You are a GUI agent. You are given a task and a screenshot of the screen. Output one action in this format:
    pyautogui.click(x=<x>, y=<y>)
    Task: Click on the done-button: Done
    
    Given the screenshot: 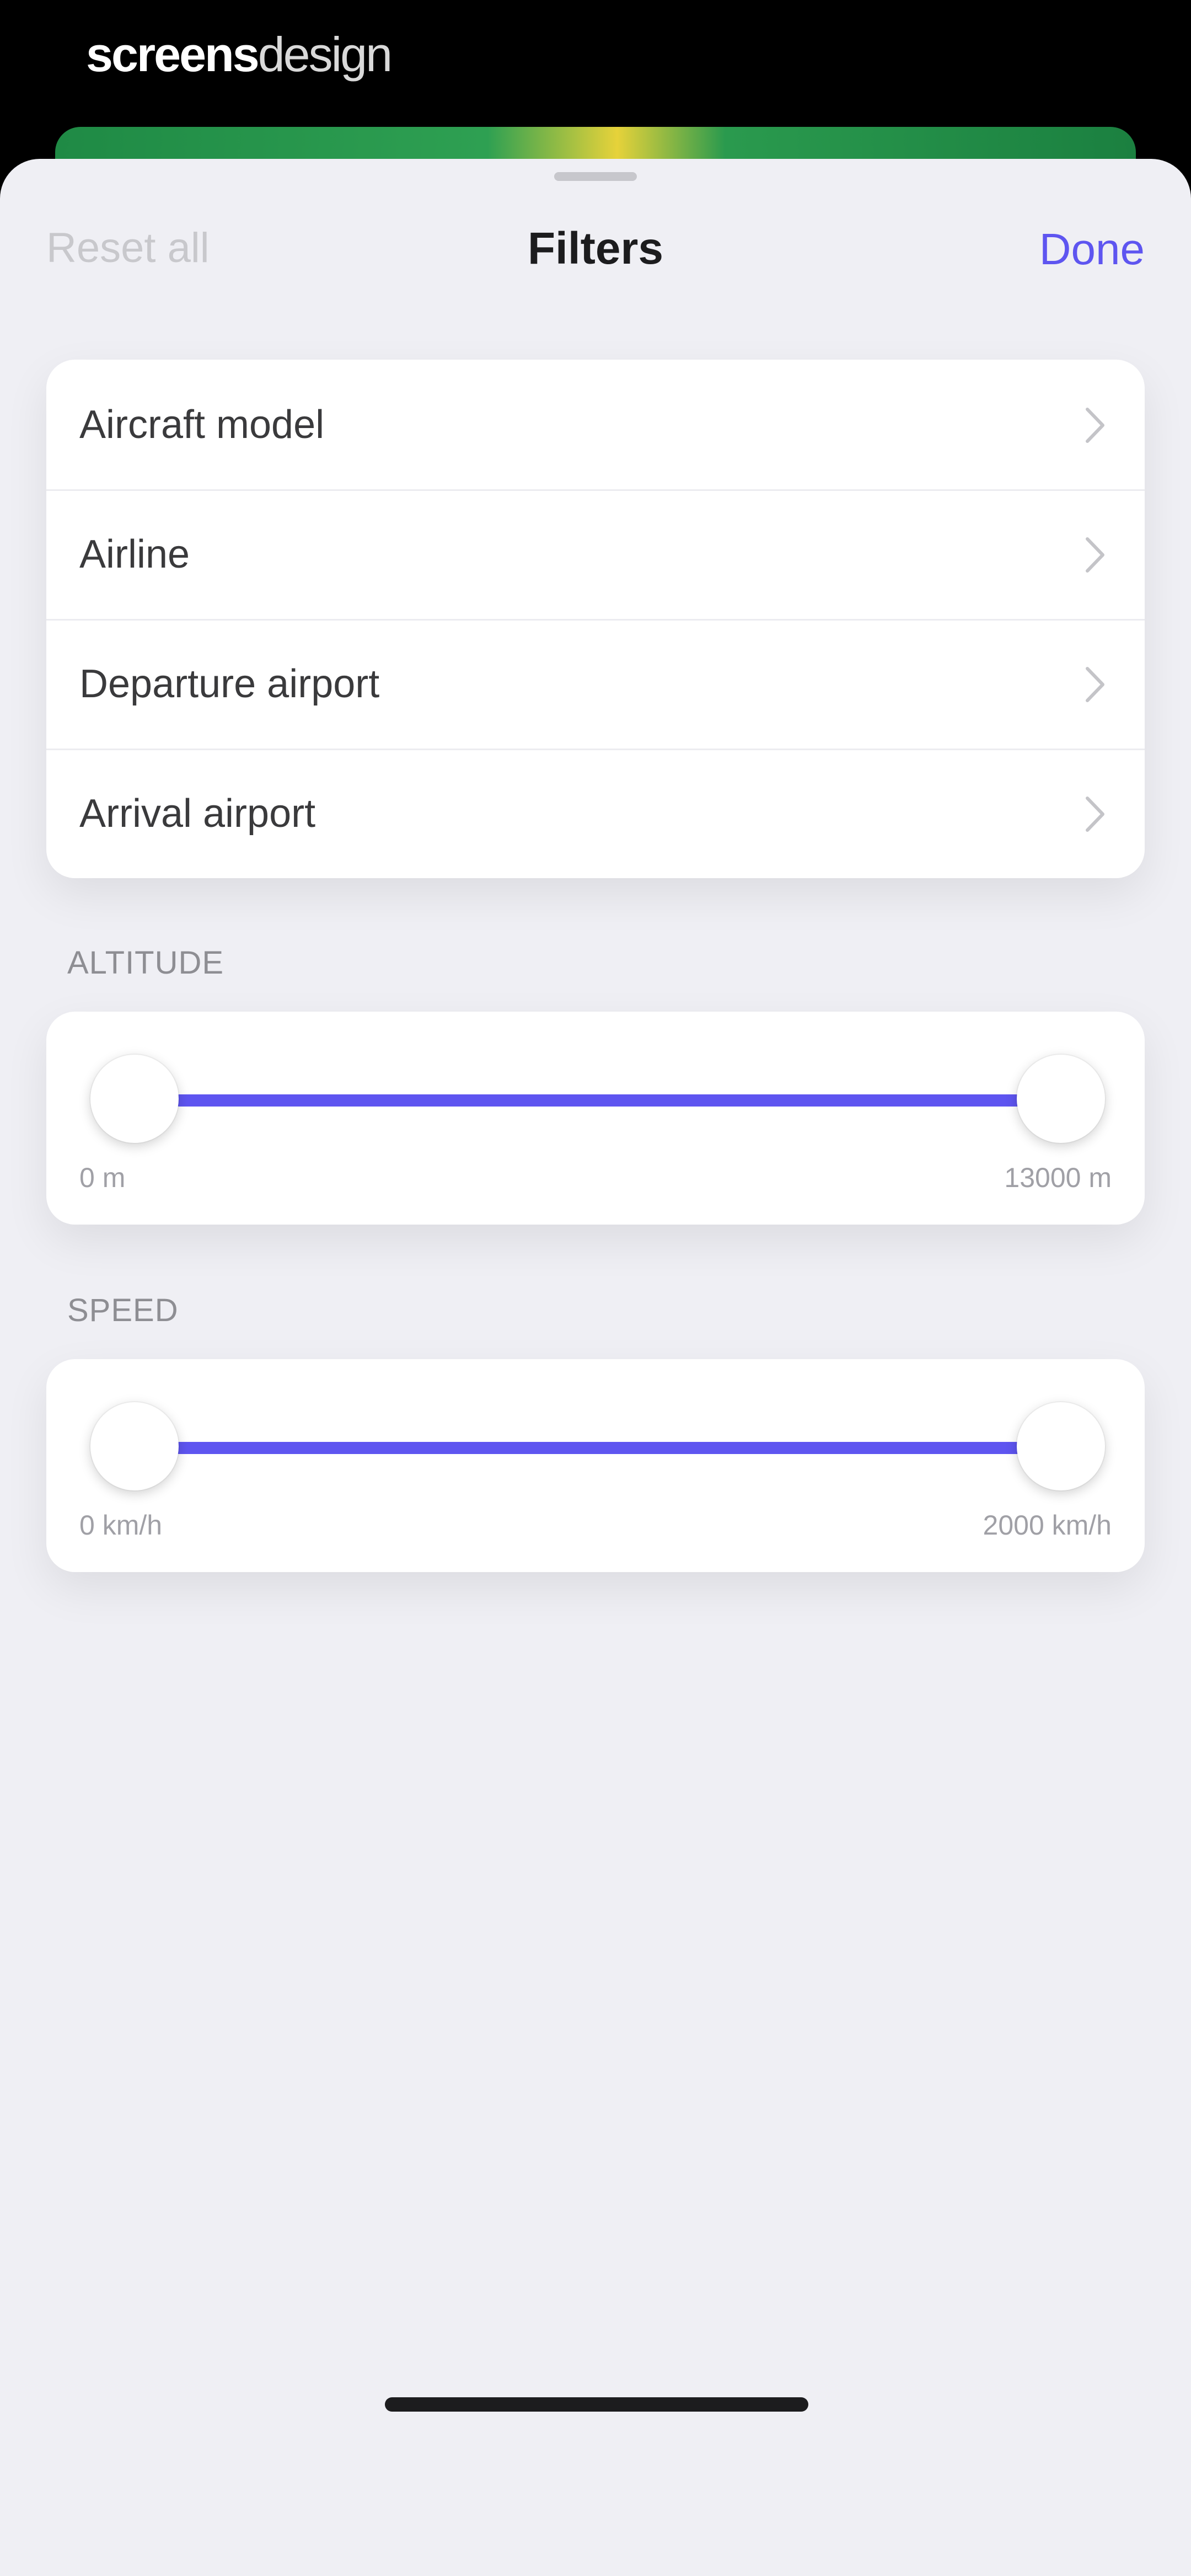 What is the action you would take?
    pyautogui.click(x=1092, y=249)
    